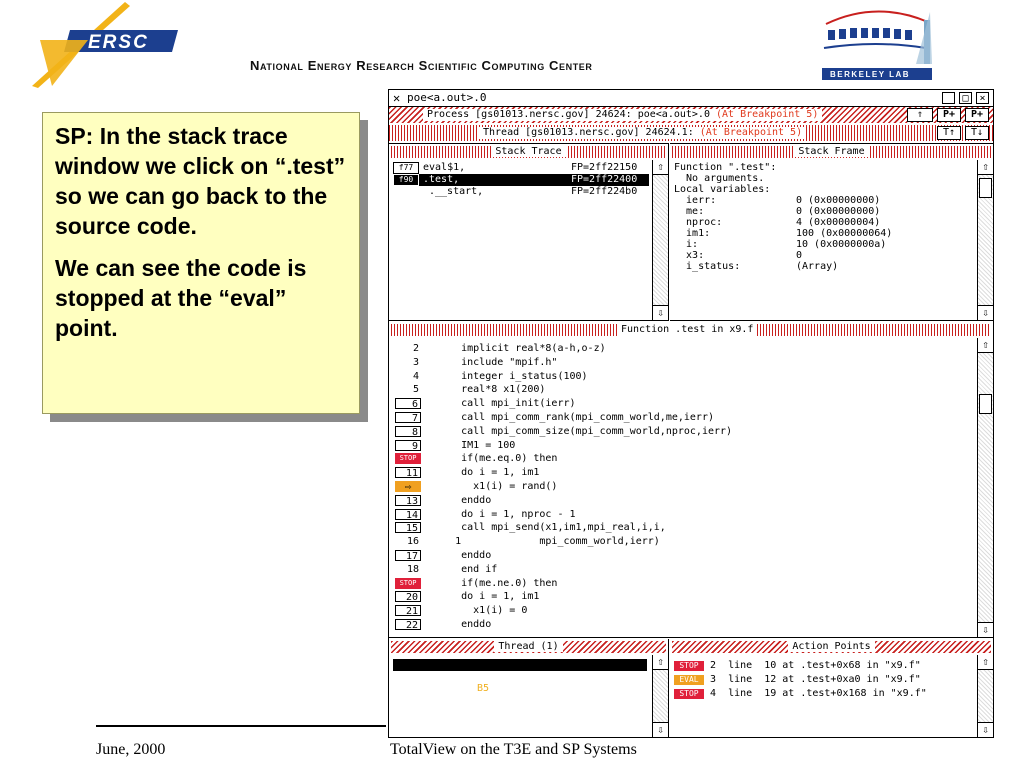 The width and height of the screenshot is (1024, 768). I want to click on source-line: 15 call mpi_send(x1,im1,mpi_real,i,i,, so click(678, 528).